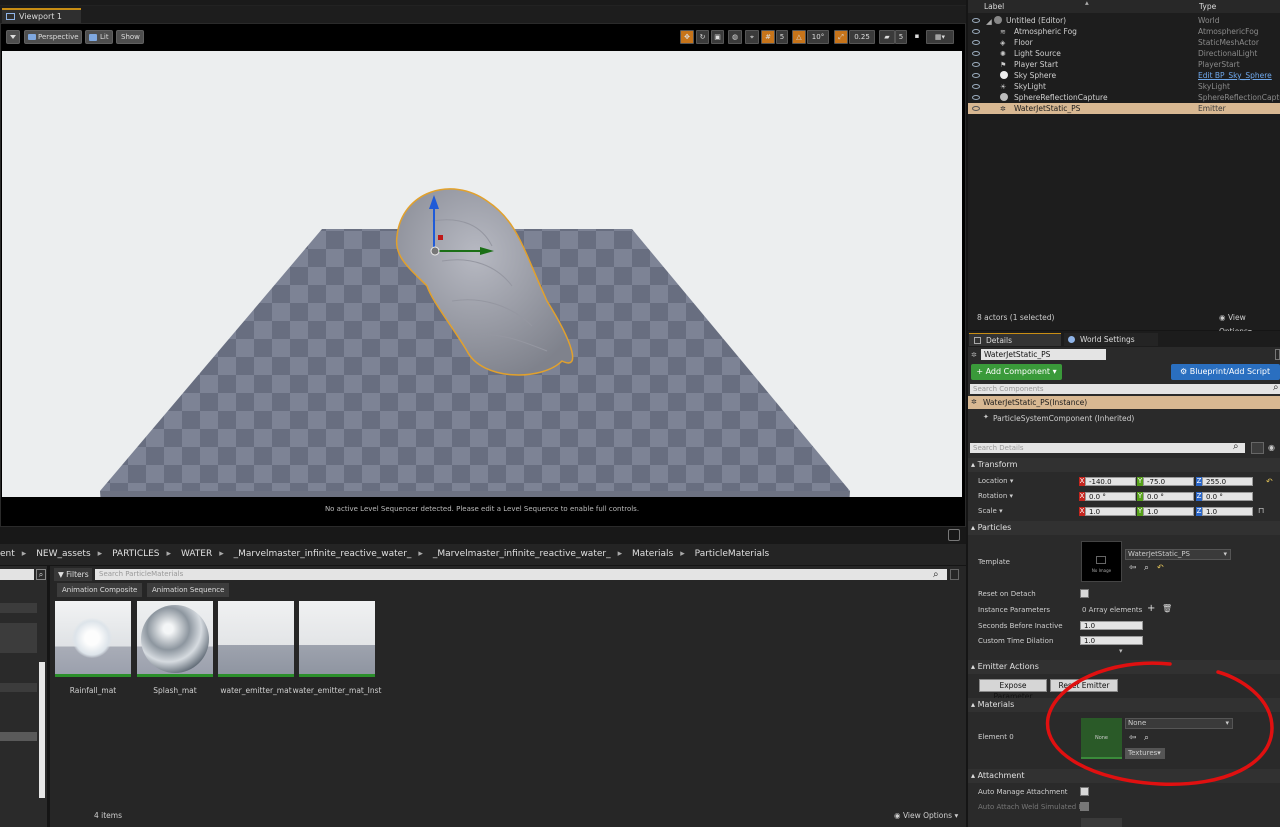 This screenshot has width=1280, height=827. I want to click on visibility-eye-icon: ◉, so click(1271, 447).